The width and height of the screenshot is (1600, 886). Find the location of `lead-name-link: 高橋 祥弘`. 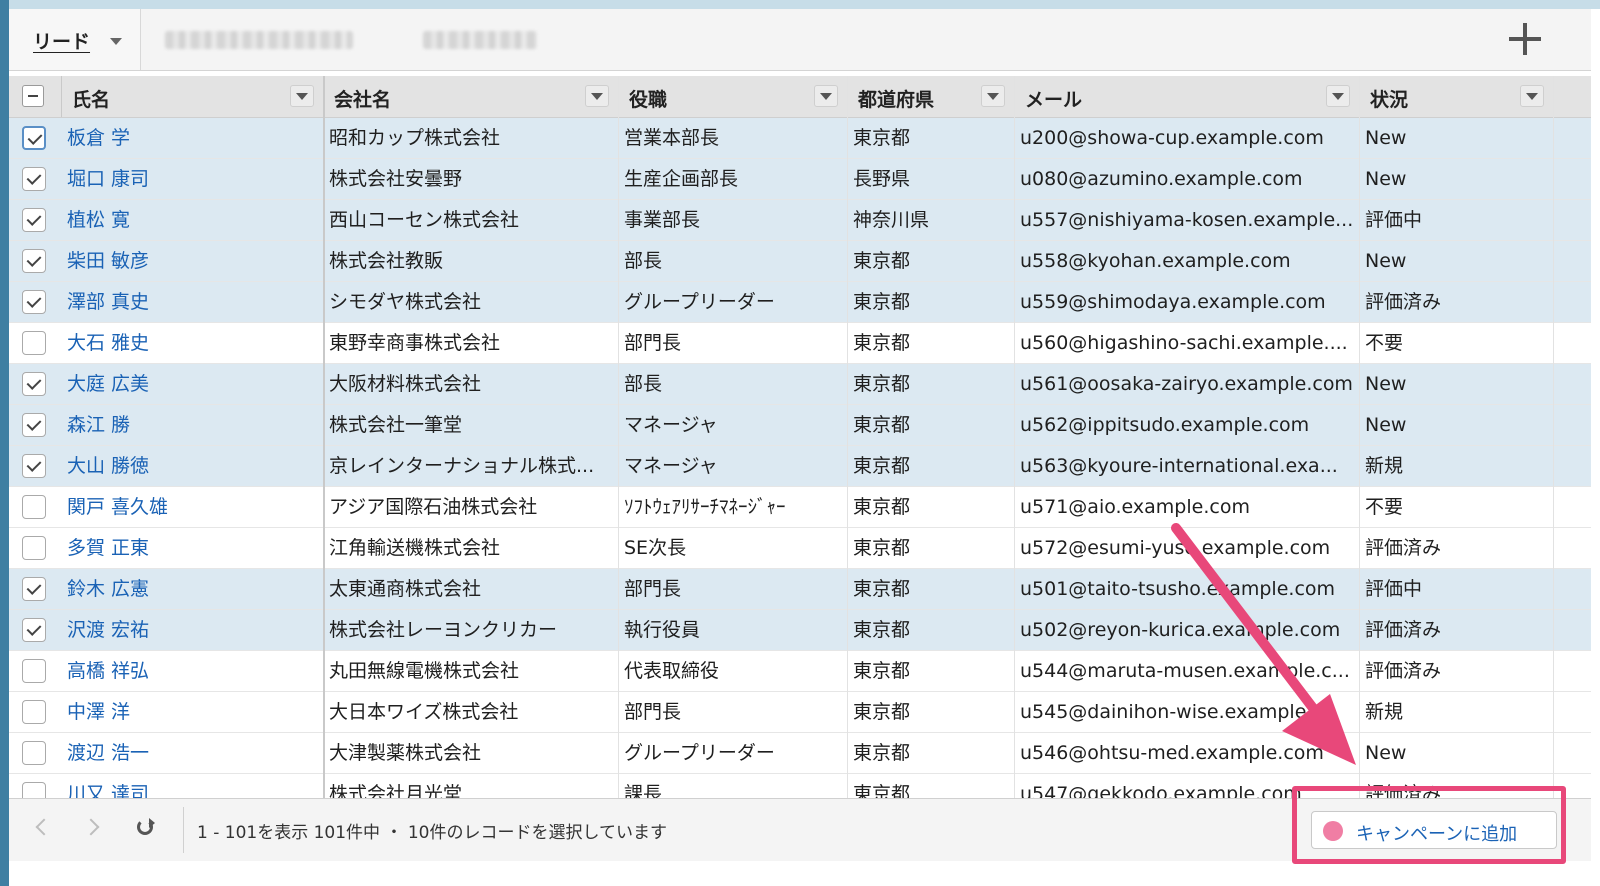

lead-name-link: 高橋 祥弘 is located at coordinates (193, 671).